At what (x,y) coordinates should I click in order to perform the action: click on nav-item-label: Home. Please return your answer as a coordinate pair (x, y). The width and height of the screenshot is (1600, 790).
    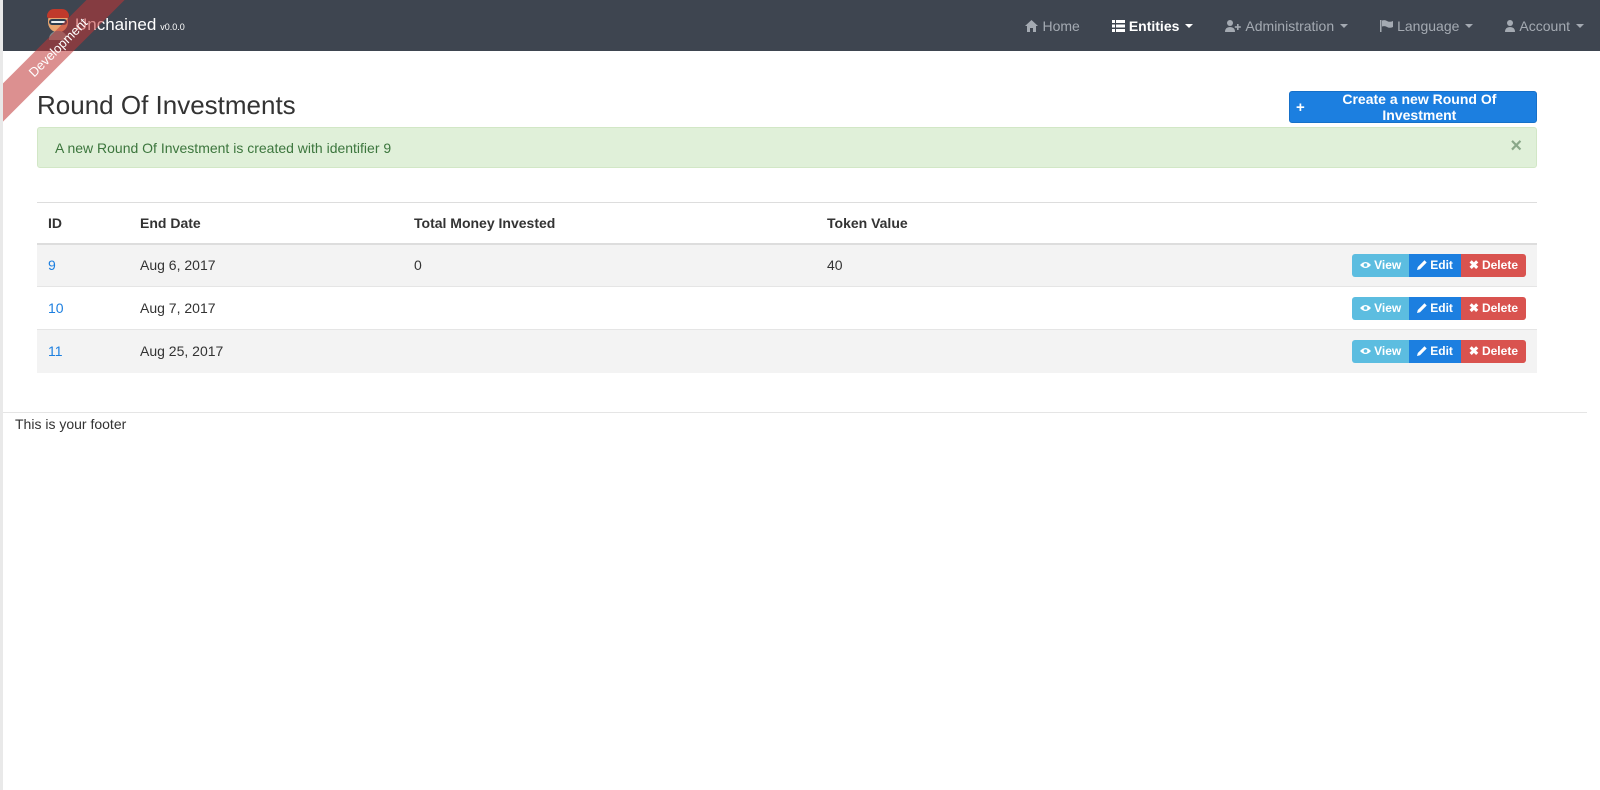
    Looking at the image, I should click on (1061, 25).